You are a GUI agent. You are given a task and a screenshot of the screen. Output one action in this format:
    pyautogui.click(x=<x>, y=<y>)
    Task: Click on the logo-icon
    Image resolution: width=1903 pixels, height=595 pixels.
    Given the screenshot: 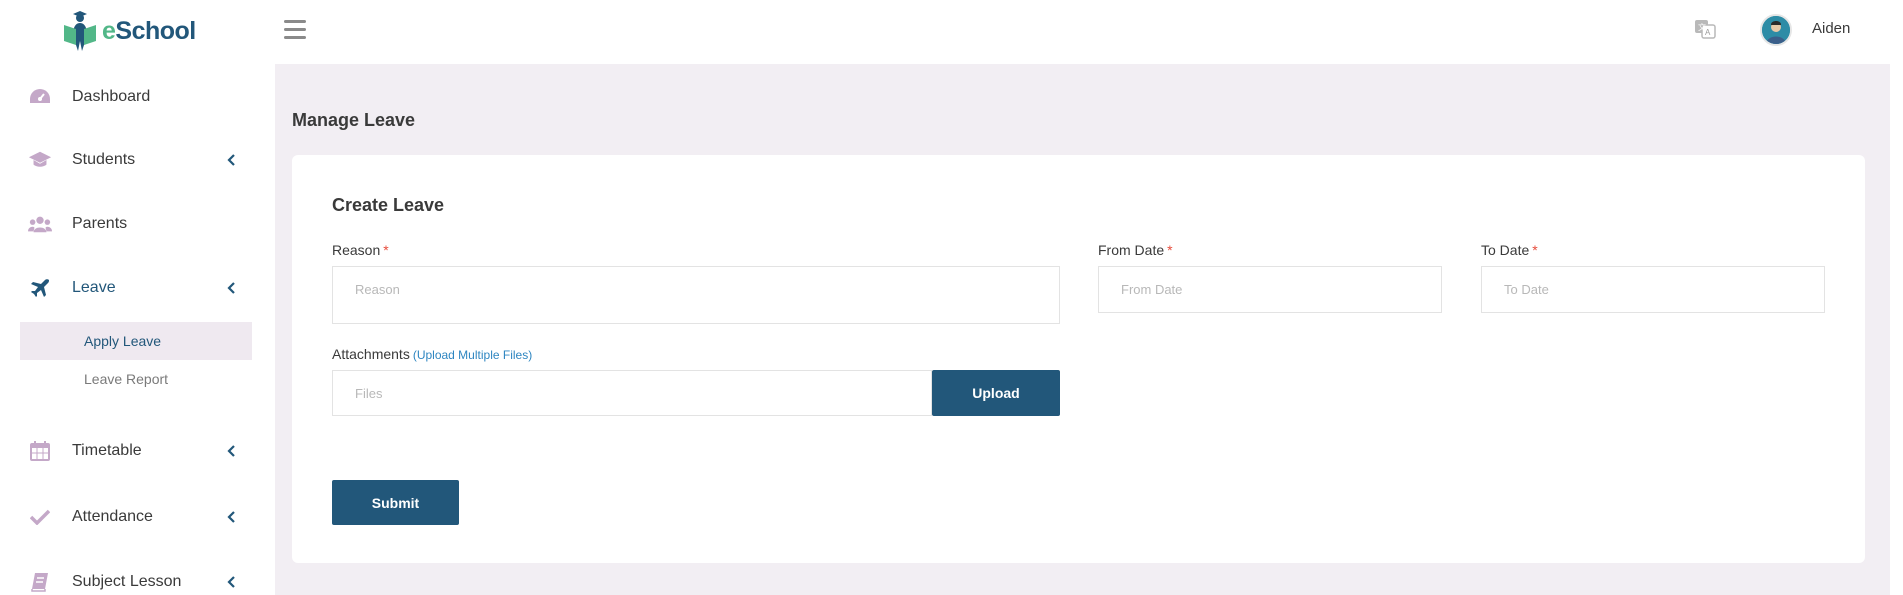 What is the action you would take?
    pyautogui.click(x=80, y=31)
    